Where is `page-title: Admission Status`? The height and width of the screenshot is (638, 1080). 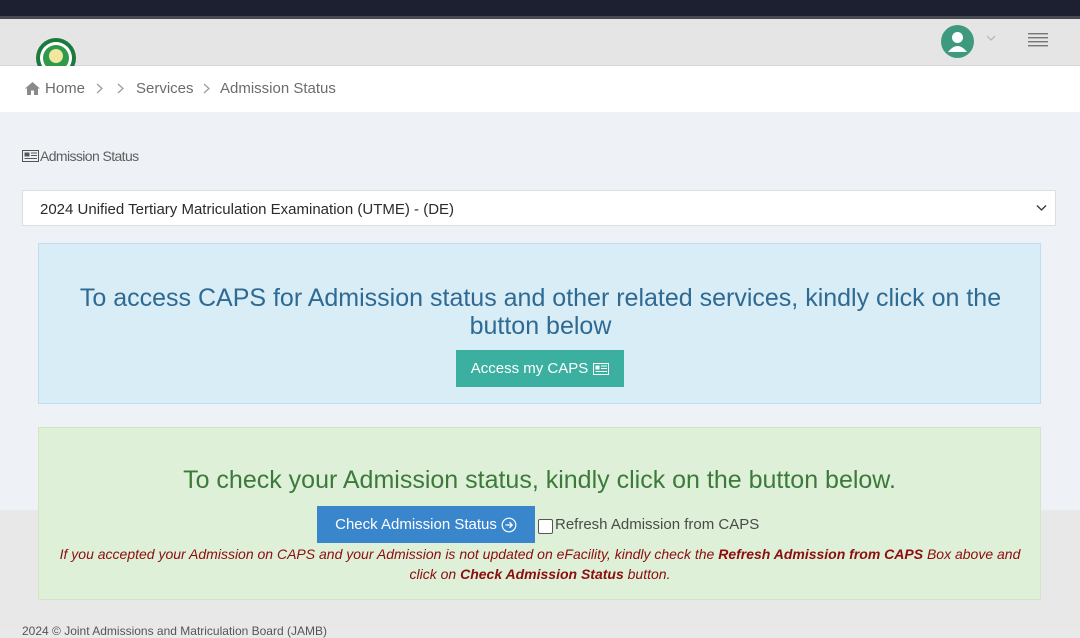
page-title: Admission Status is located at coordinates (80, 156).